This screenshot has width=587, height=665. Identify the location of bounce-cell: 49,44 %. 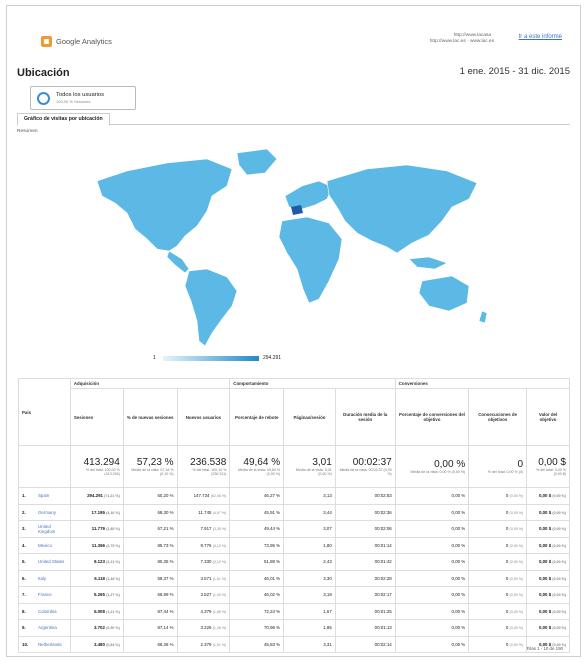
(257, 529).